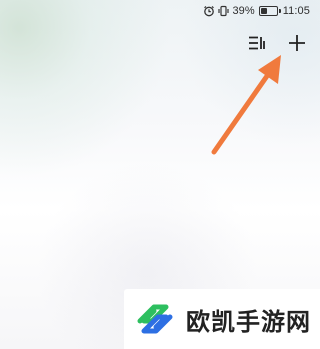 The width and height of the screenshot is (320, 349). What do you see at coordinates (296, 11) in the screenshot?
I see `clock-time: 11:05` at bounding box center [296, 11].